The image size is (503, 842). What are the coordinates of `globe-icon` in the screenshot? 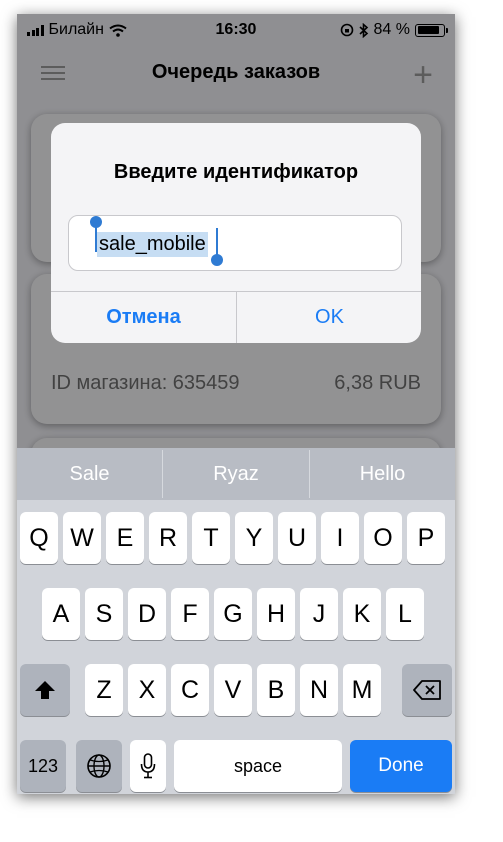 It's located at (99, 766).